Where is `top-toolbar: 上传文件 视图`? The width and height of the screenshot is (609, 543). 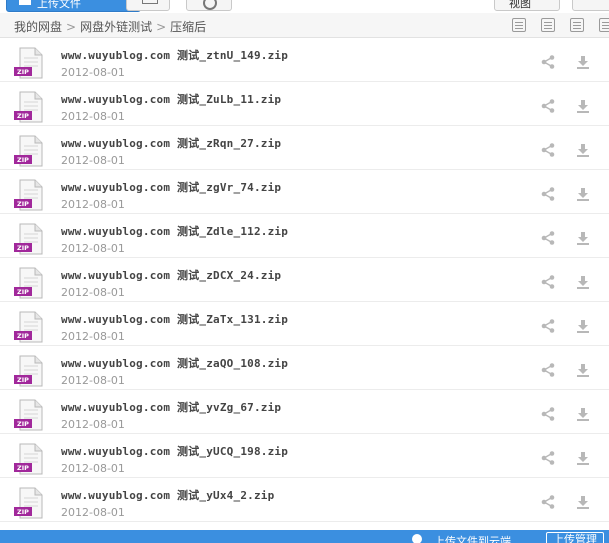 top-toolbar: 上传文件 视图 is located at coordinates (304, 6).